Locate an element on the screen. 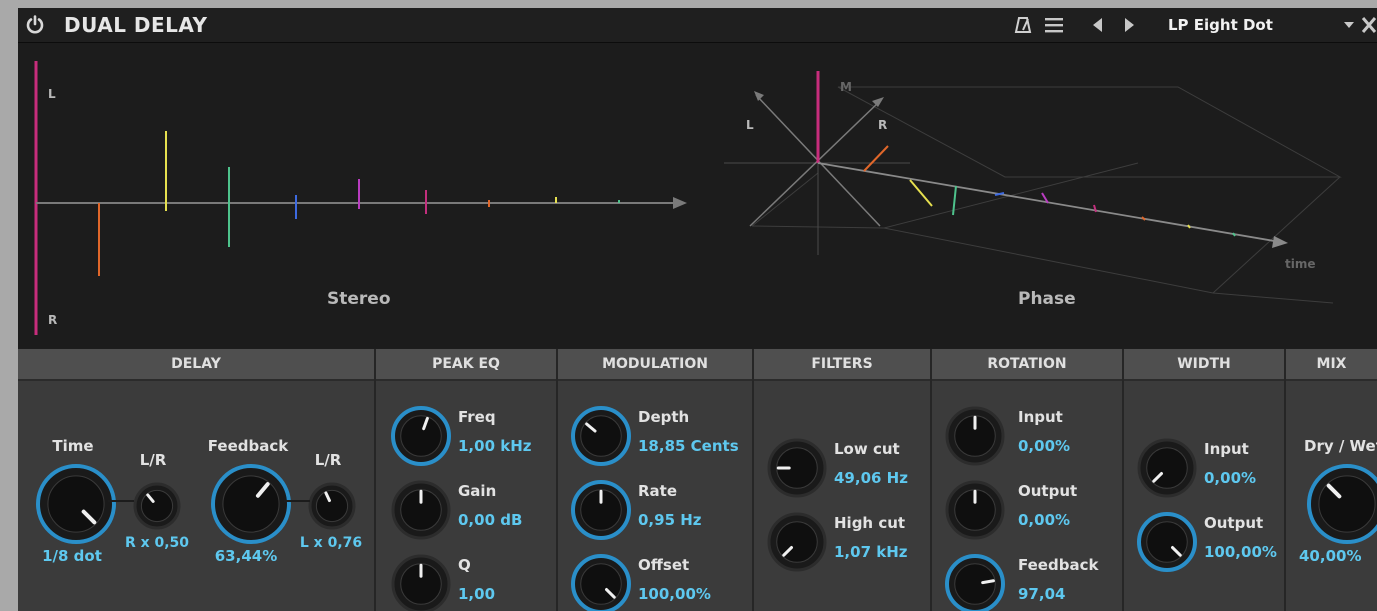 This screenshot has width=1377, height=611. gain-knob is located at coordinates (421, 512).